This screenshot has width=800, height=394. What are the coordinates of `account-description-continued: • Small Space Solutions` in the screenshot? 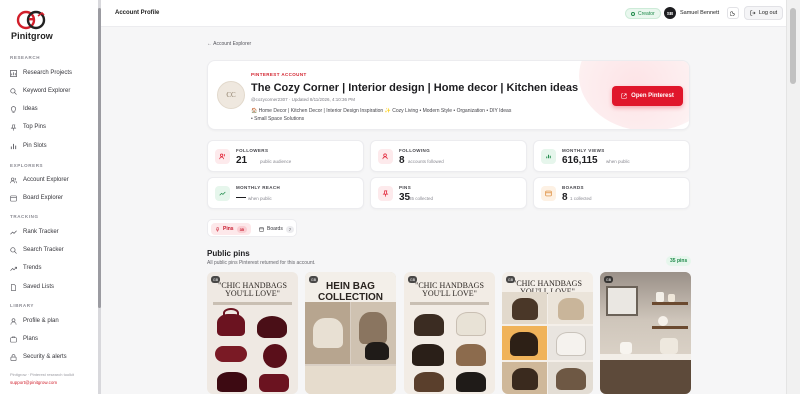 It's located at (278, 119).